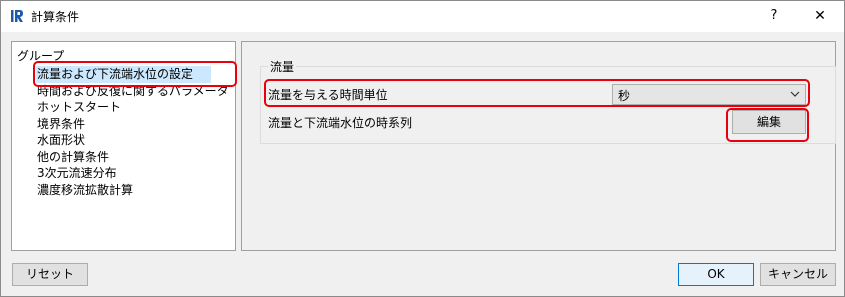  I want to click on time-unit-label: 流量を与える時間単位, so click(328, 95).